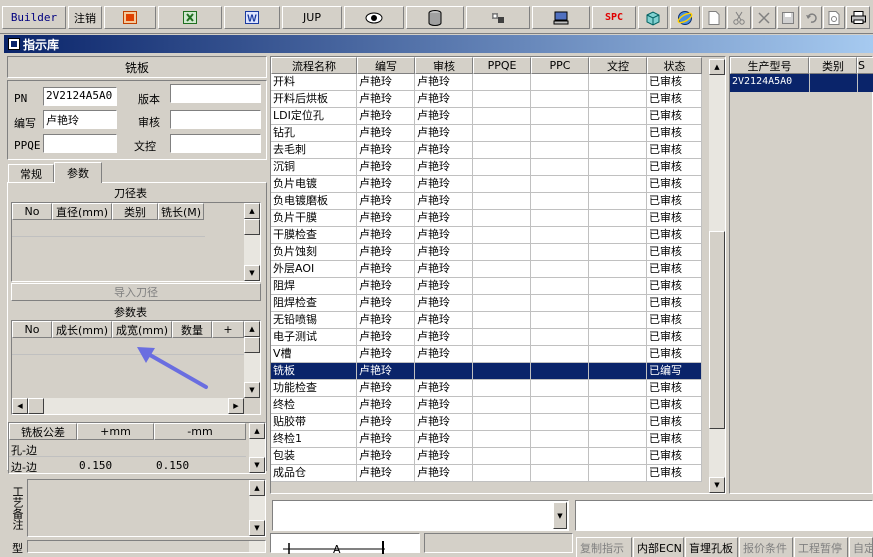 The width and height of the screenshot is (873, 557). Describe the element at coordinates (486, 218) in the screenshot. I see `table-row: 负片干膜 卢艳玲 卢艳玲 已审核` at that location.